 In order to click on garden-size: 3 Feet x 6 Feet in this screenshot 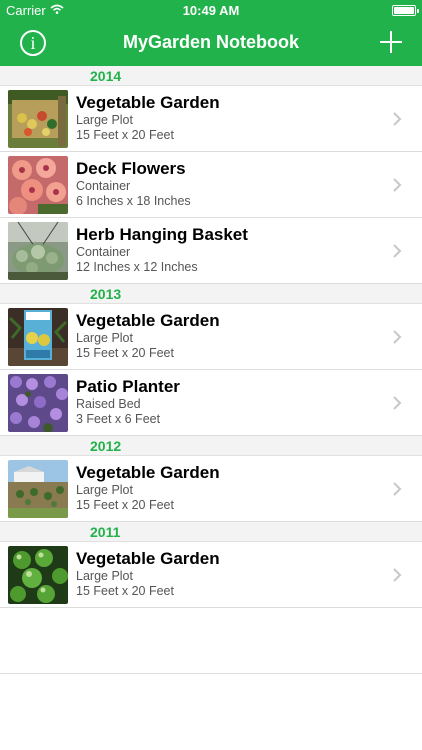, I will do `click(118, 419)`.